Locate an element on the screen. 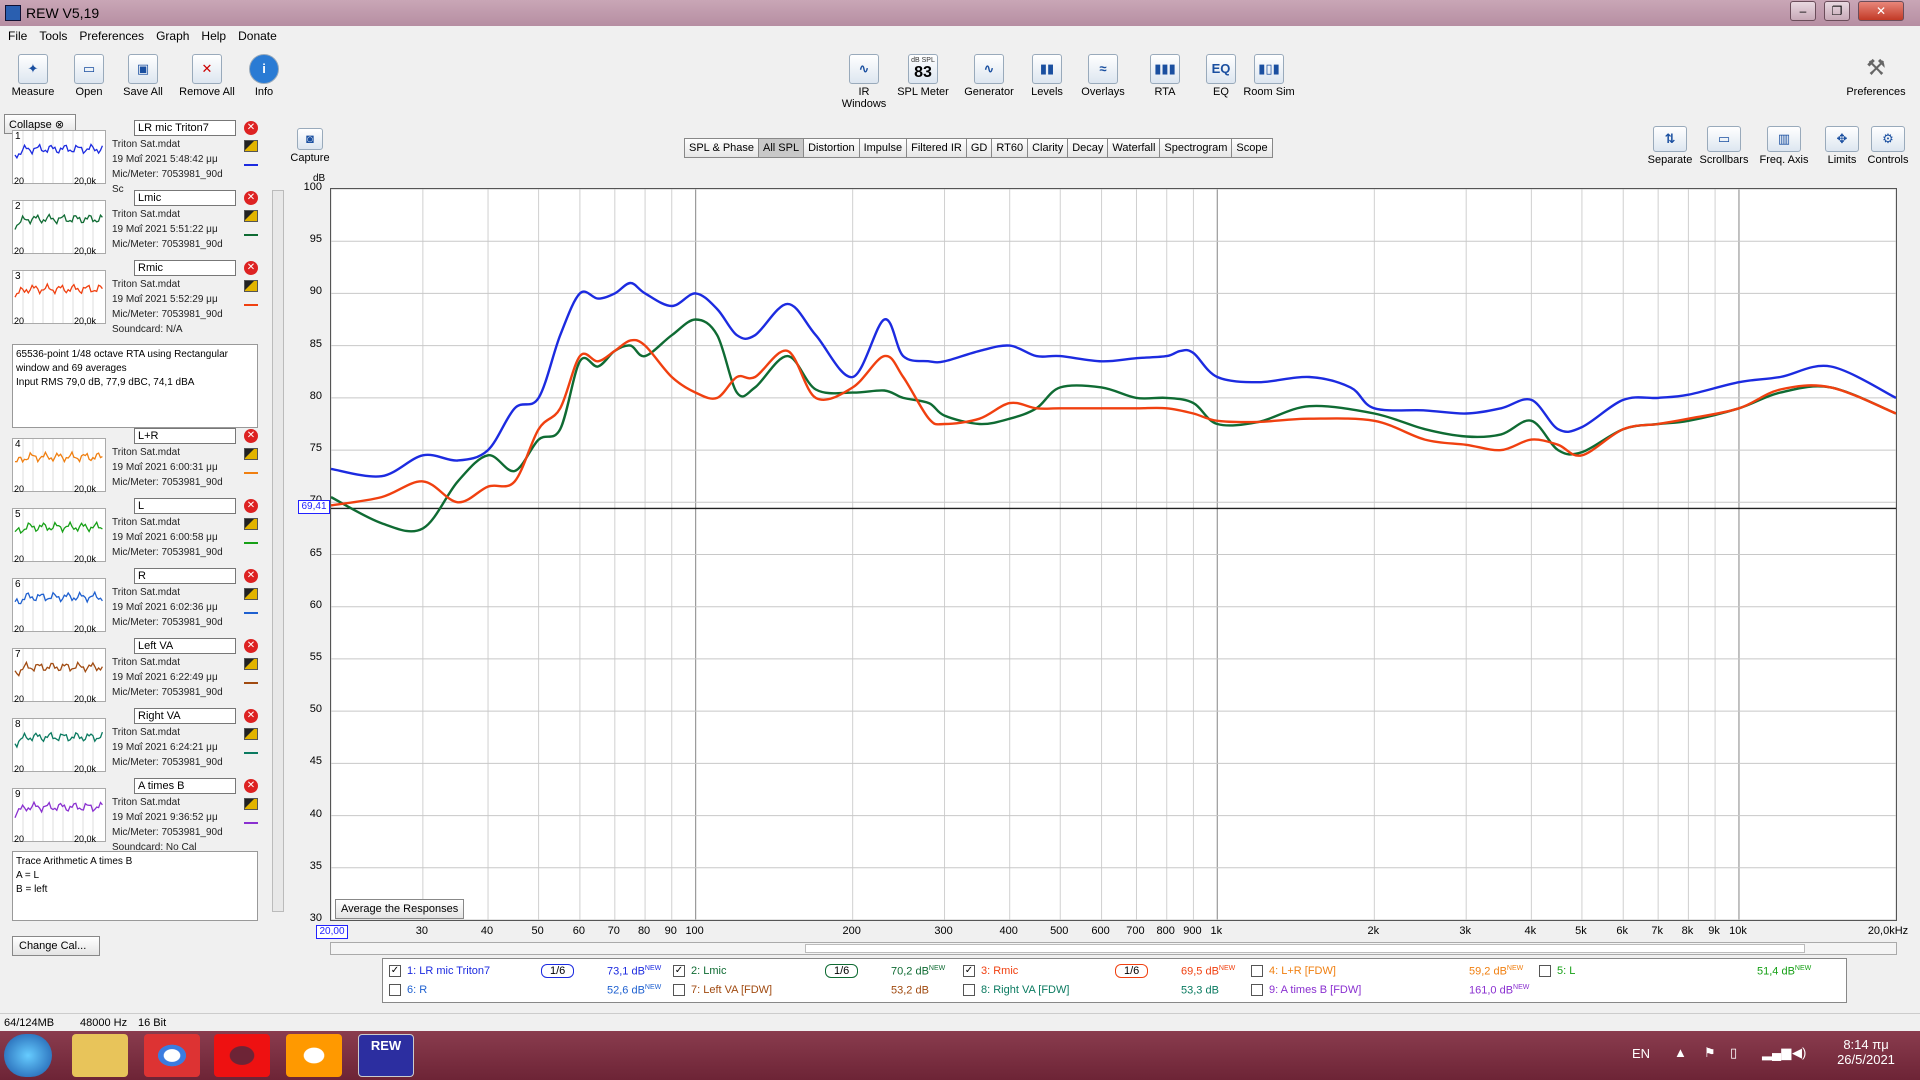  overlays-button: ≈ Overlays is located at coordinates (1103, 76).